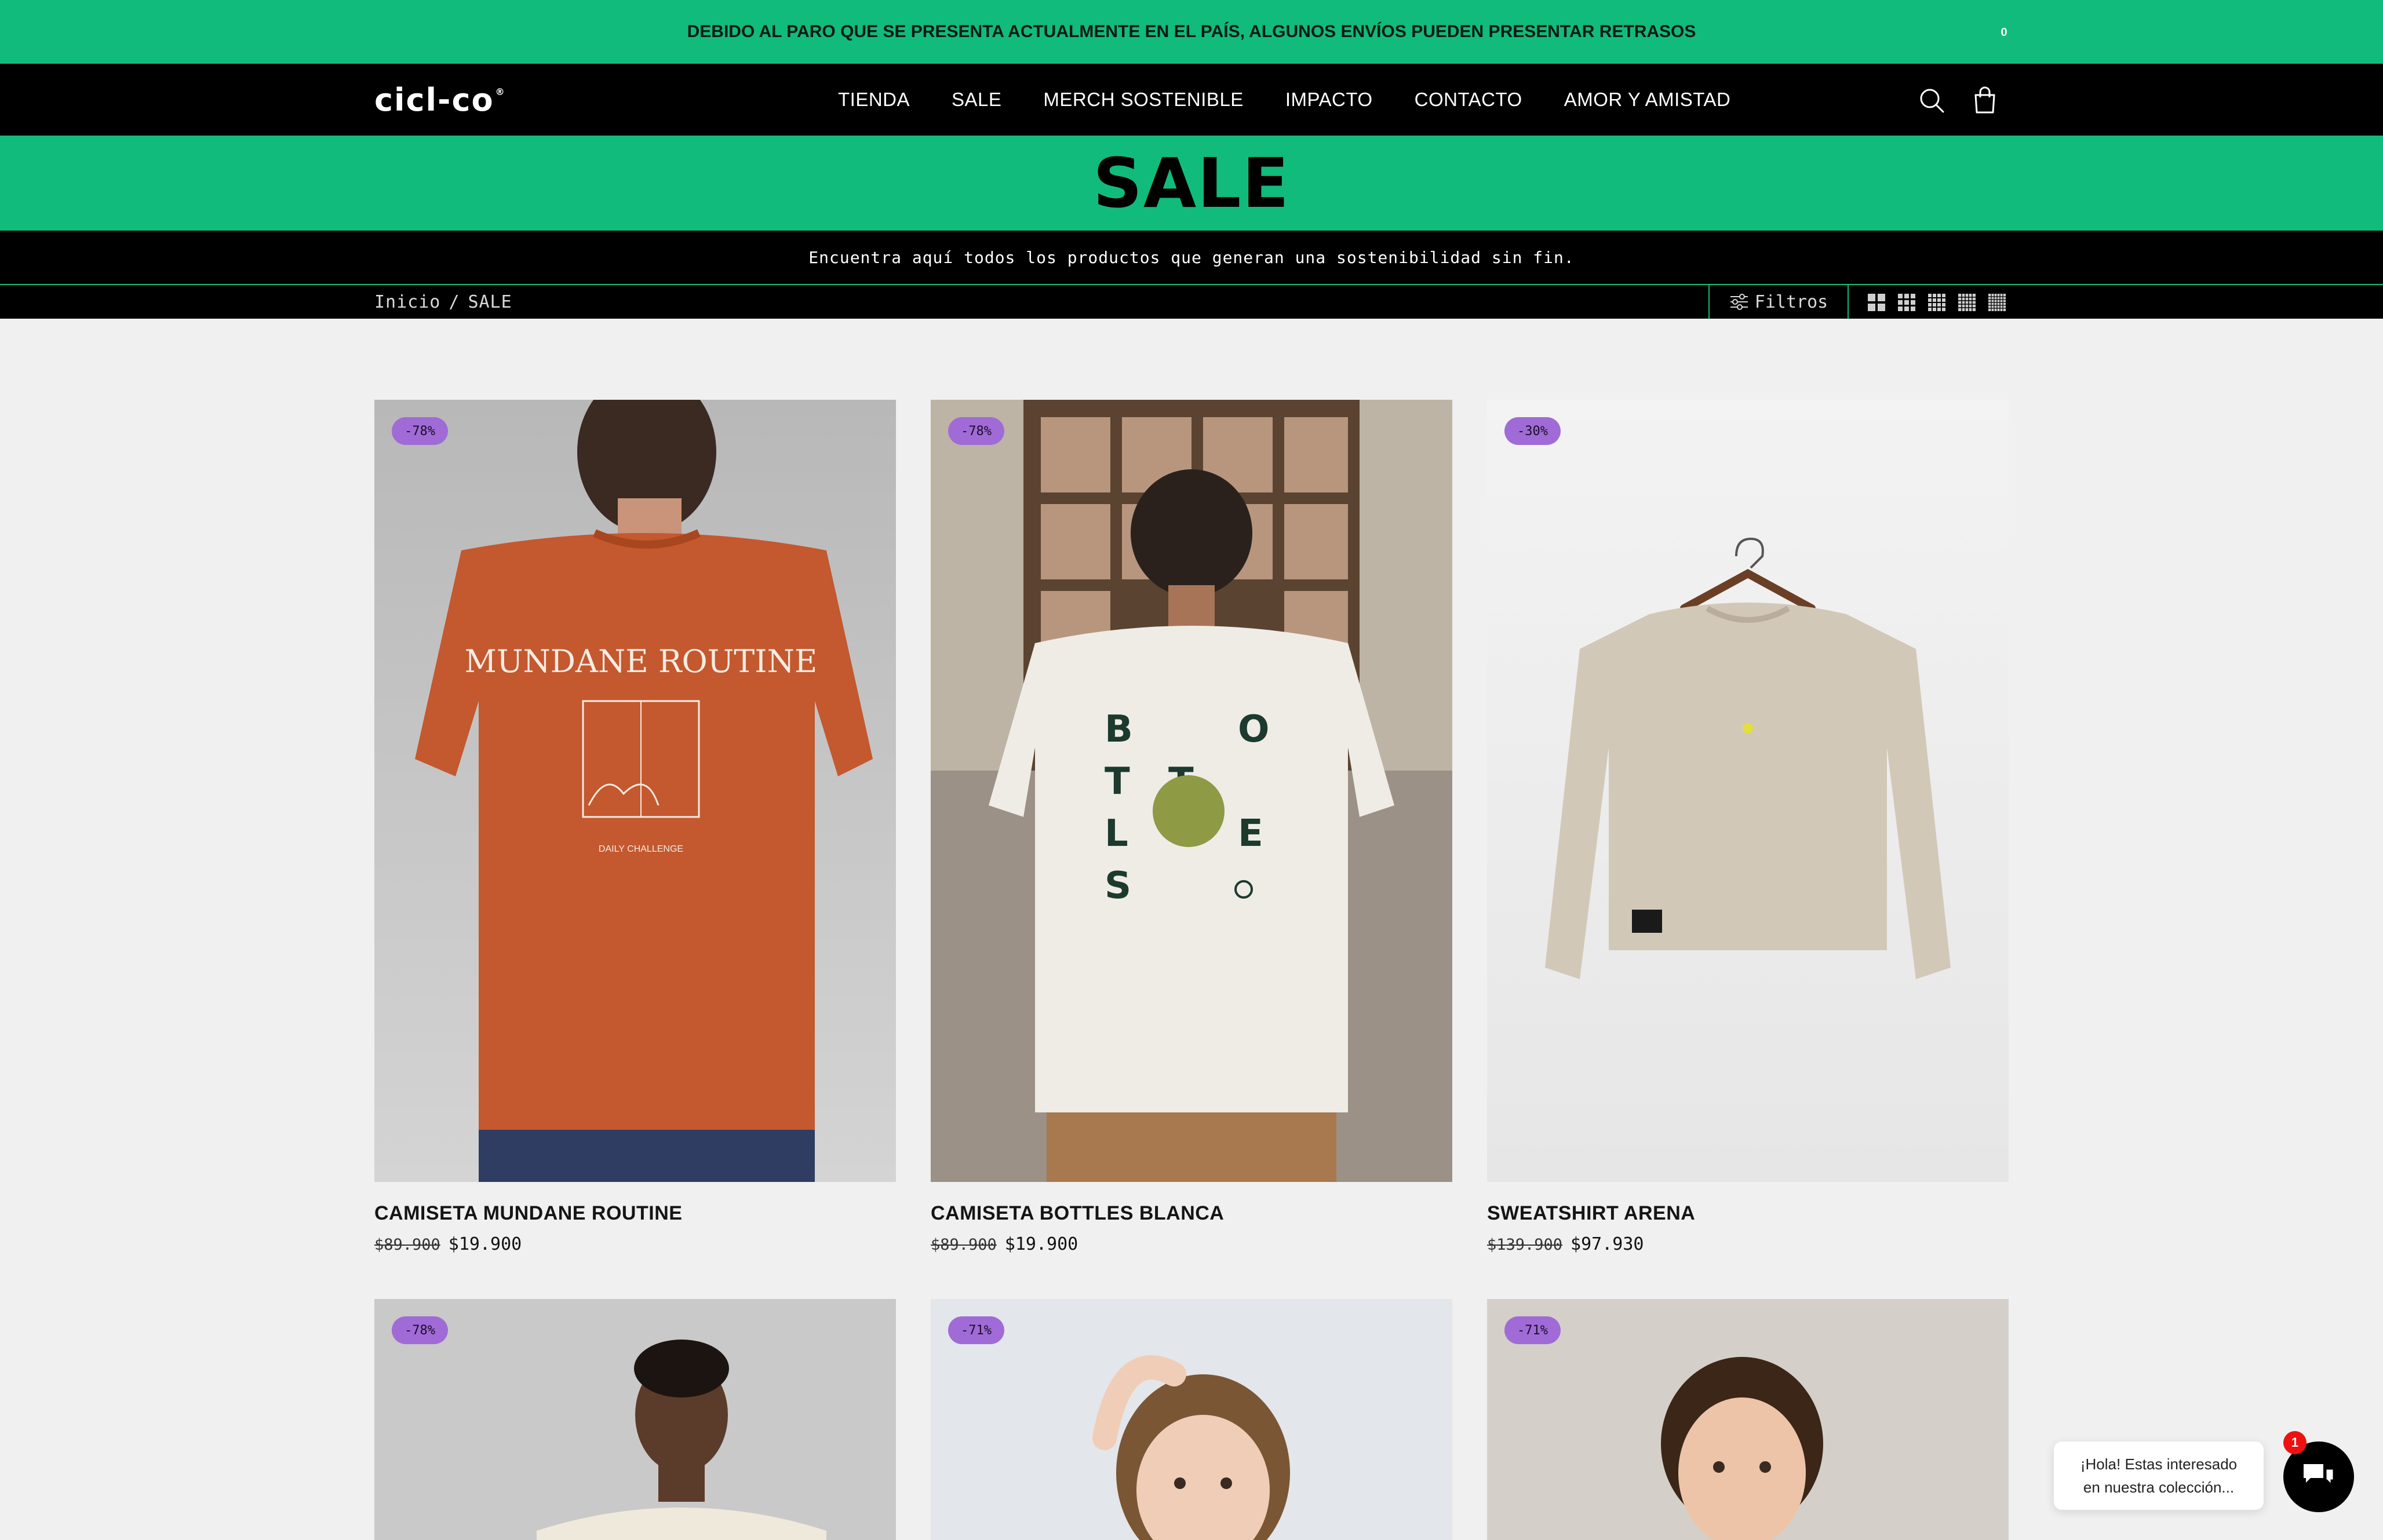  Describe the element at coordinates (1329, 100) in the screenshot. I see `nav-item-impacto: IMPACTO` at that location.